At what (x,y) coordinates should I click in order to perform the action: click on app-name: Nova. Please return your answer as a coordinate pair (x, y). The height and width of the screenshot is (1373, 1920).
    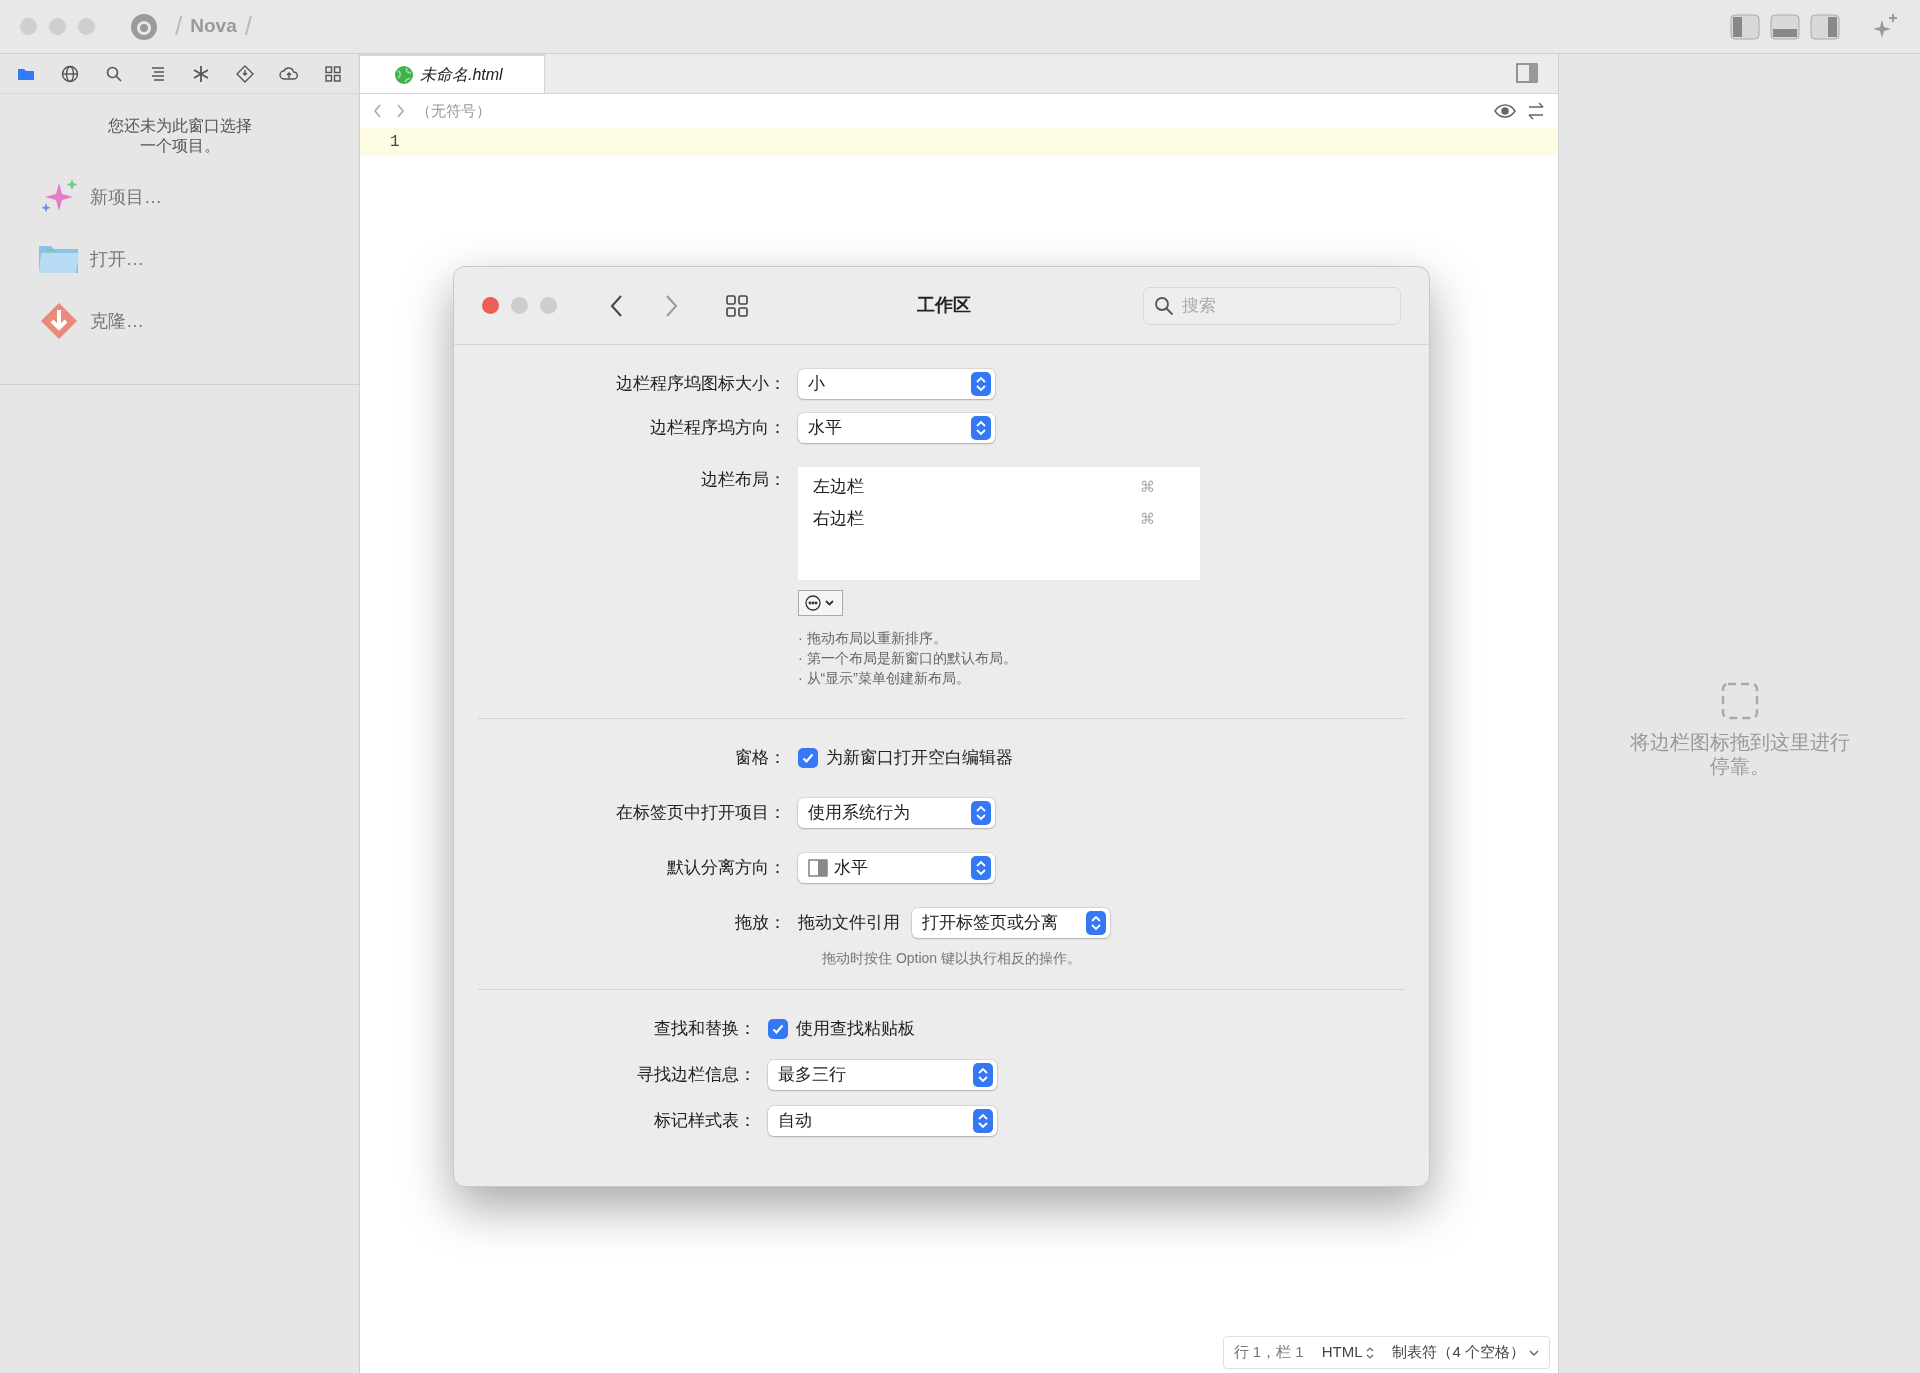
    Looking at the image, I should click on (213, 26).